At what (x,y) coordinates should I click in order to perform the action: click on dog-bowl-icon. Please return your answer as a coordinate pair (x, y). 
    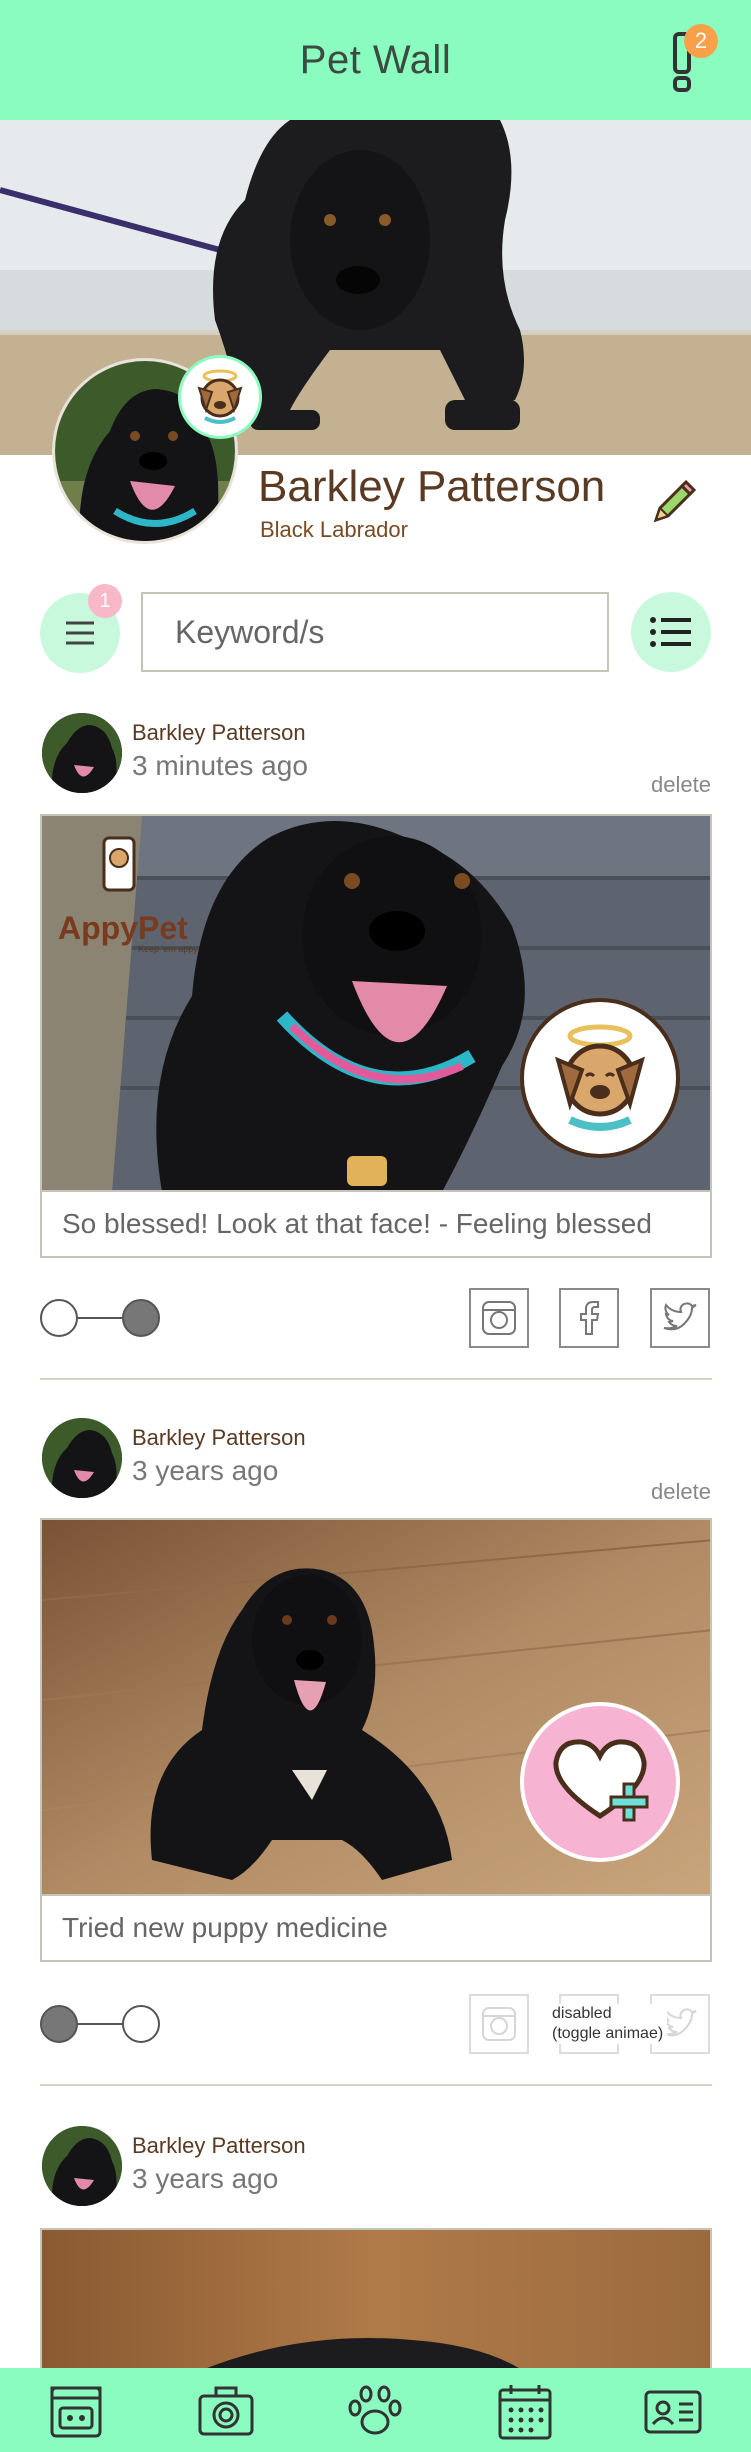
    Looking at the image, I should click on (76, 2412).